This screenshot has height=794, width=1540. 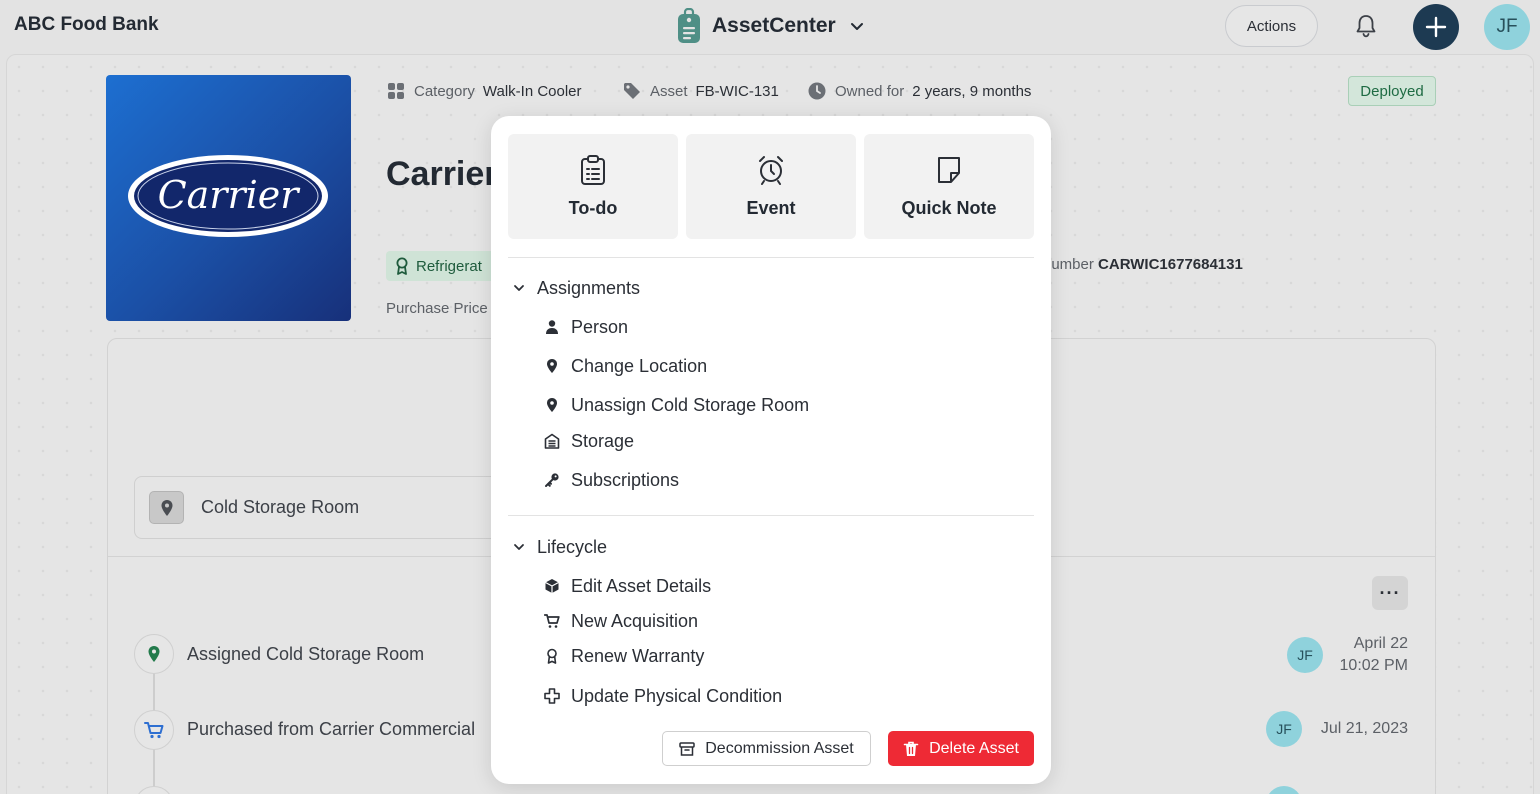 I want to click on carrier-logo: Carrier, so click(x=228, y=196).